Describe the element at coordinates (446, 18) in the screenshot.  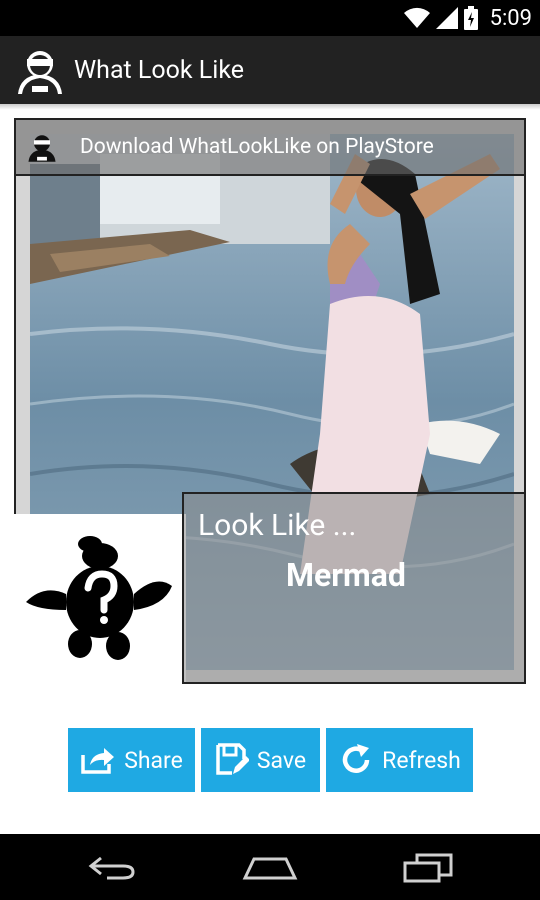
I see `signal-icon` at that location.